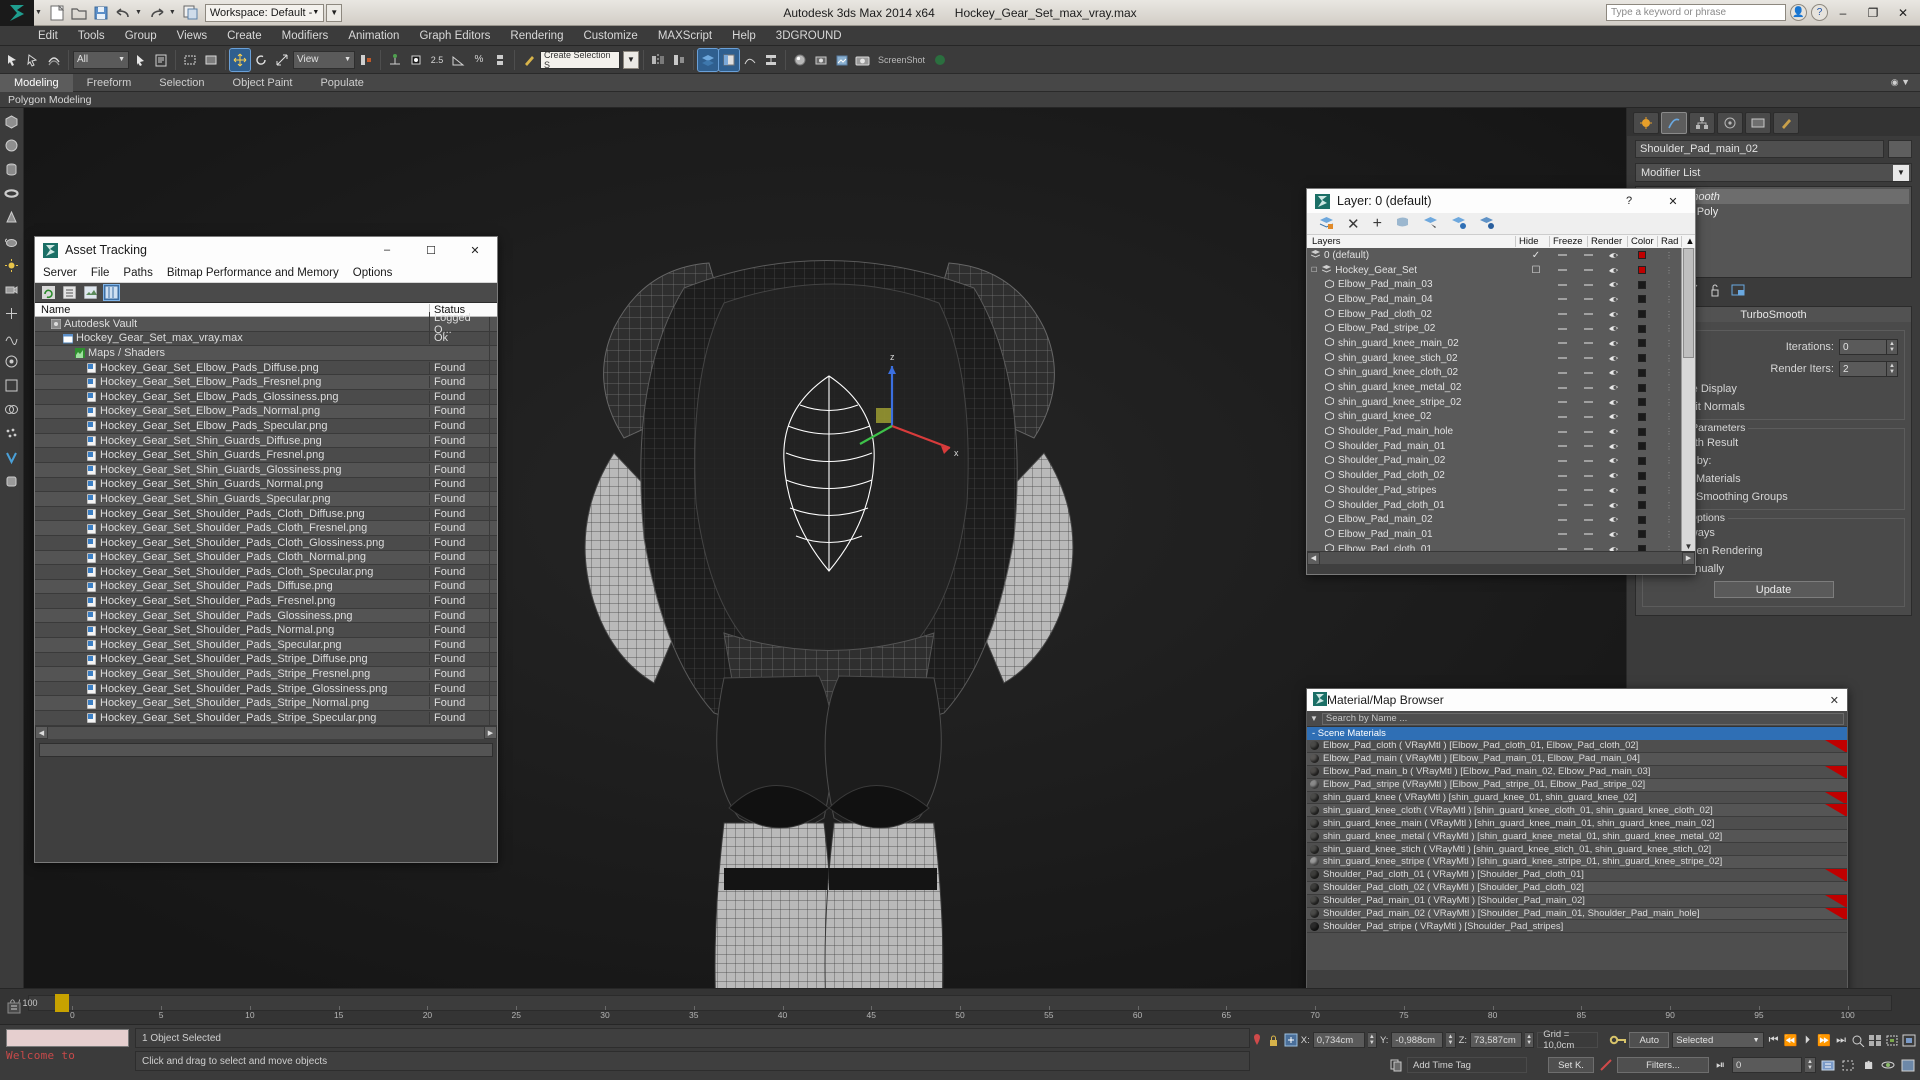 The width and height of the screenshot is (1920, 1080). Describe the element at coordinates (1417, 1040) in the screenshot. I see `y-coordinate-input: -0,988cm` at that location.